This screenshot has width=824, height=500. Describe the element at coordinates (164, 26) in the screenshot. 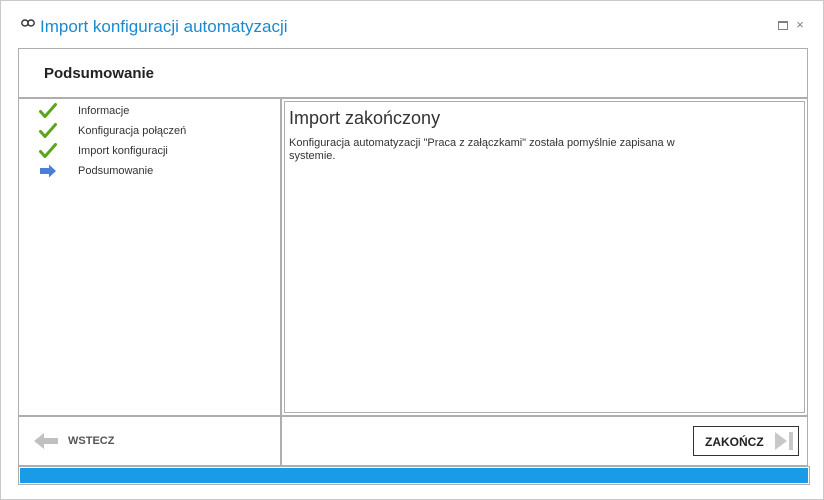

I see `window-title: Import konfiguracji automatyzacji` at that location.